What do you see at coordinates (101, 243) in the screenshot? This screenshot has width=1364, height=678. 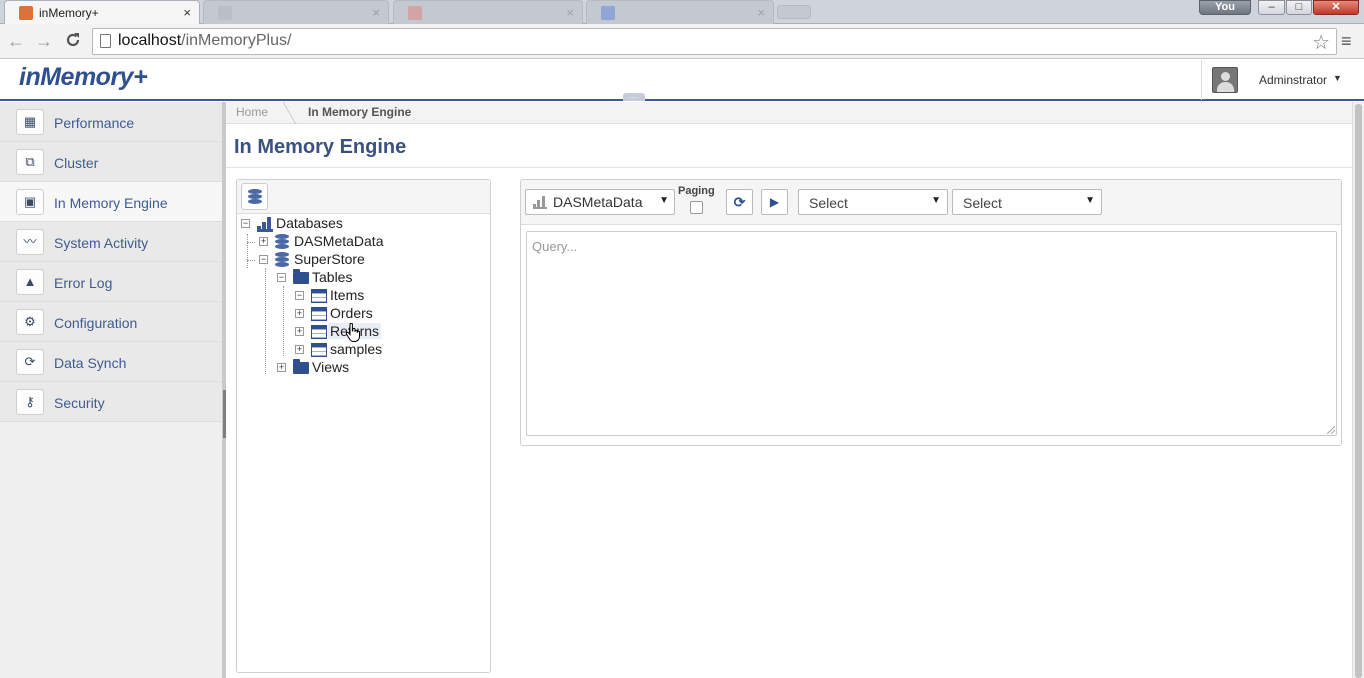 I see `sidebar-item-label: System Activity` at bounding box center [101, 243].